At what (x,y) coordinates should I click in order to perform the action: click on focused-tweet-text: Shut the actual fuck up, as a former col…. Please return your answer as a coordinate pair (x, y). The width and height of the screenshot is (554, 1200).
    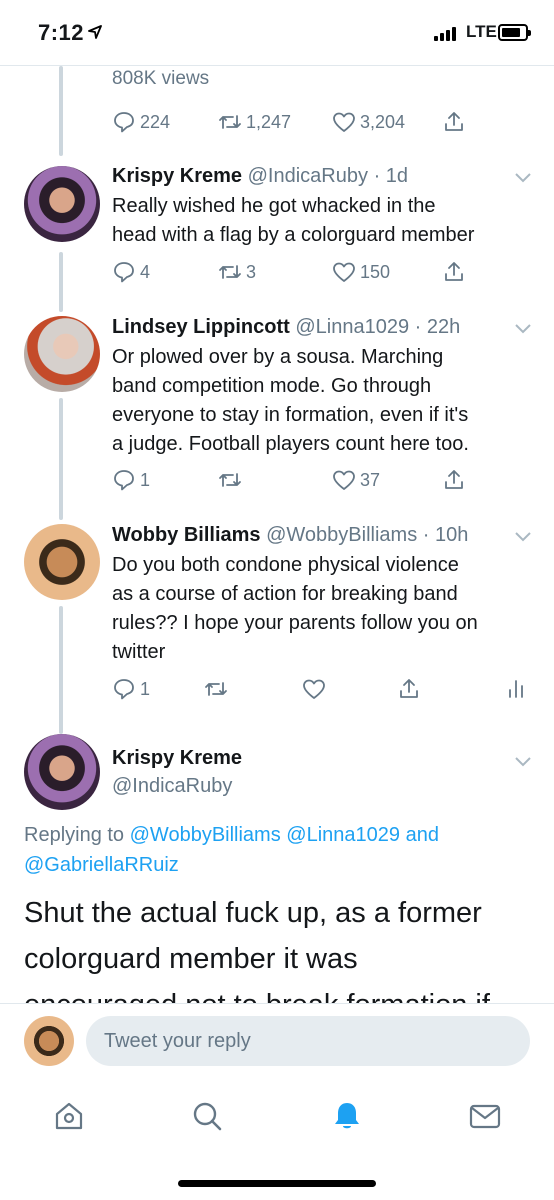
    Looking at the image, I should click on (279, 946).